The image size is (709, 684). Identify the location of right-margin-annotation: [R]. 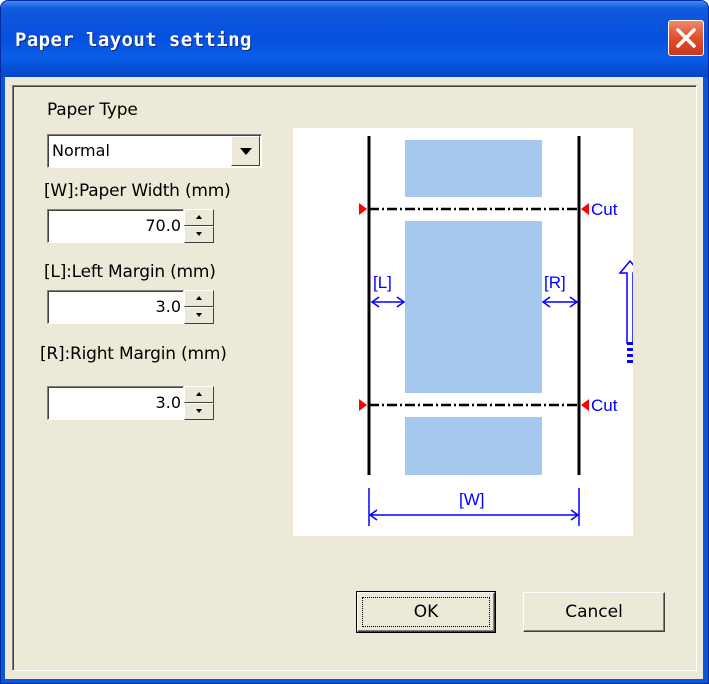
(555, 282).